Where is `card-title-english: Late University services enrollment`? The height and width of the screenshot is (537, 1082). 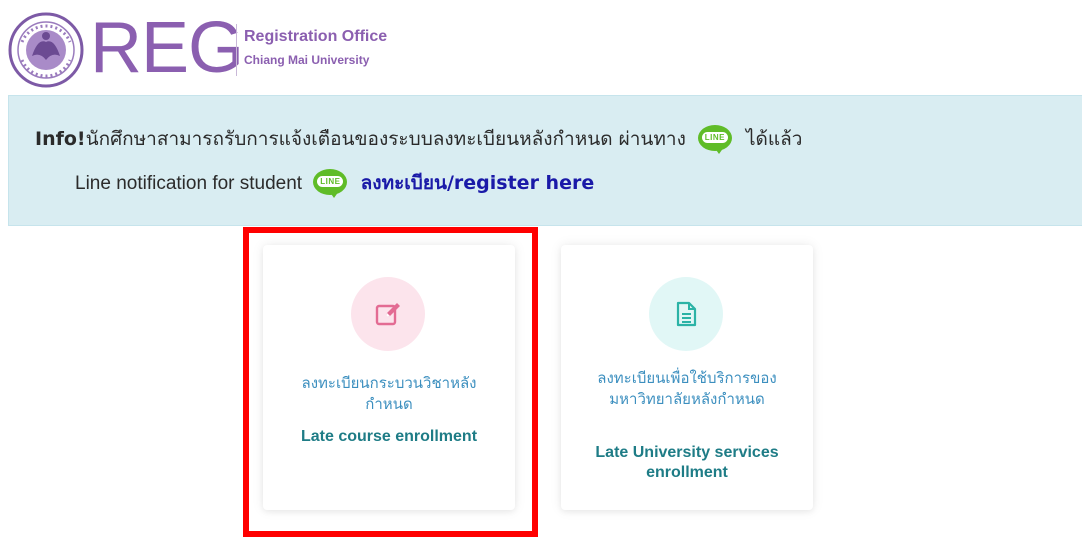 card-title-english: Late University services enrollment is located at coordinates (687, 462).